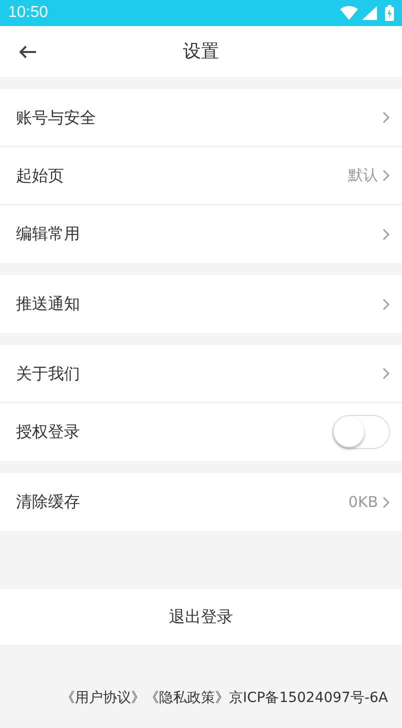 Image resolution: width=402 pixels, height=728 pixels. Describe the element at coordinates (201, 304) in the screenshot. I see `settings-row: 推送通知` at that location.